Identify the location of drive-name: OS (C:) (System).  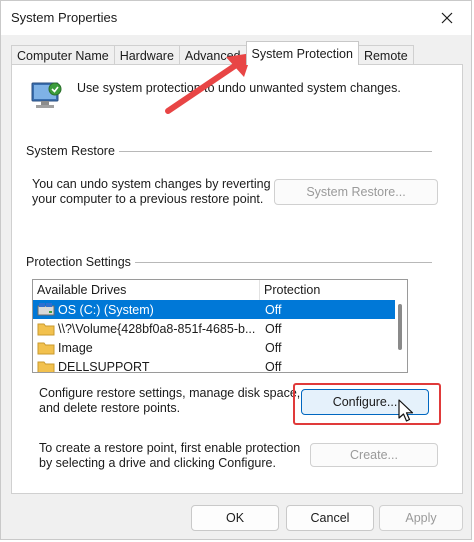
(106, 309).